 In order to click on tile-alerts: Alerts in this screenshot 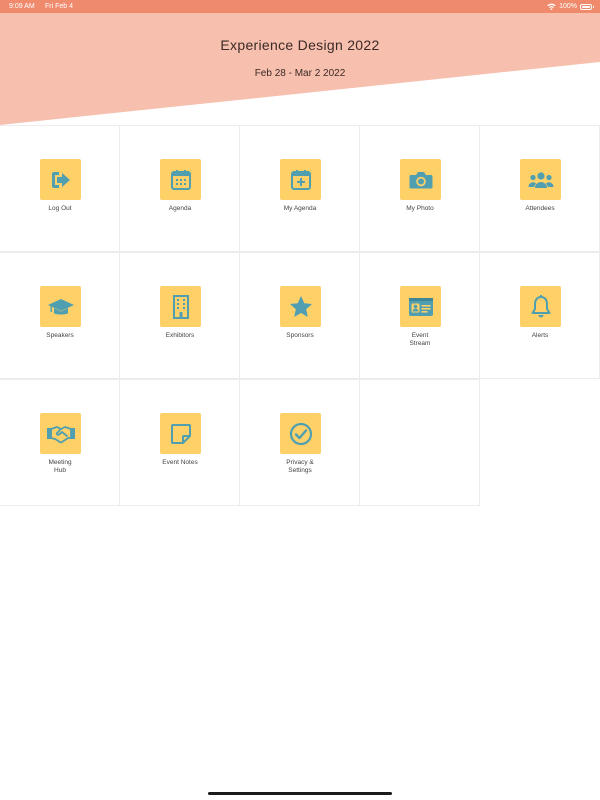, I will do `click(540, 315)`.